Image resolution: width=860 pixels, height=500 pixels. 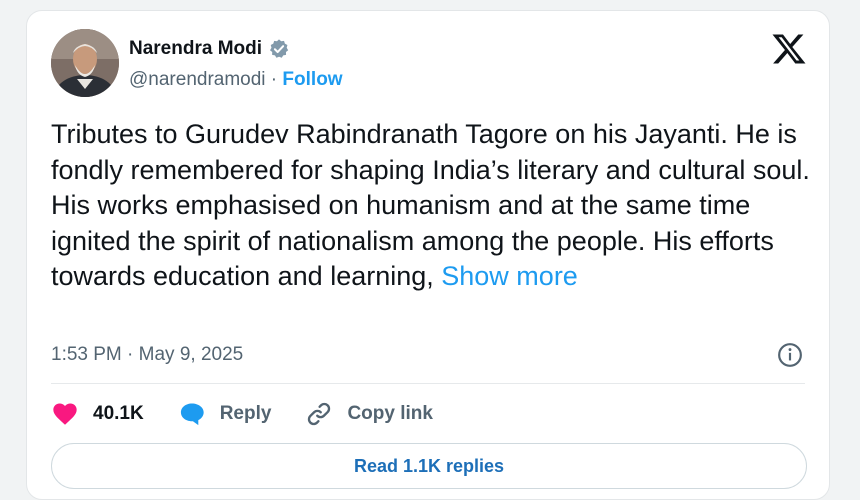 I want to click on follow-button: Follow, so click(x=312, y=79).